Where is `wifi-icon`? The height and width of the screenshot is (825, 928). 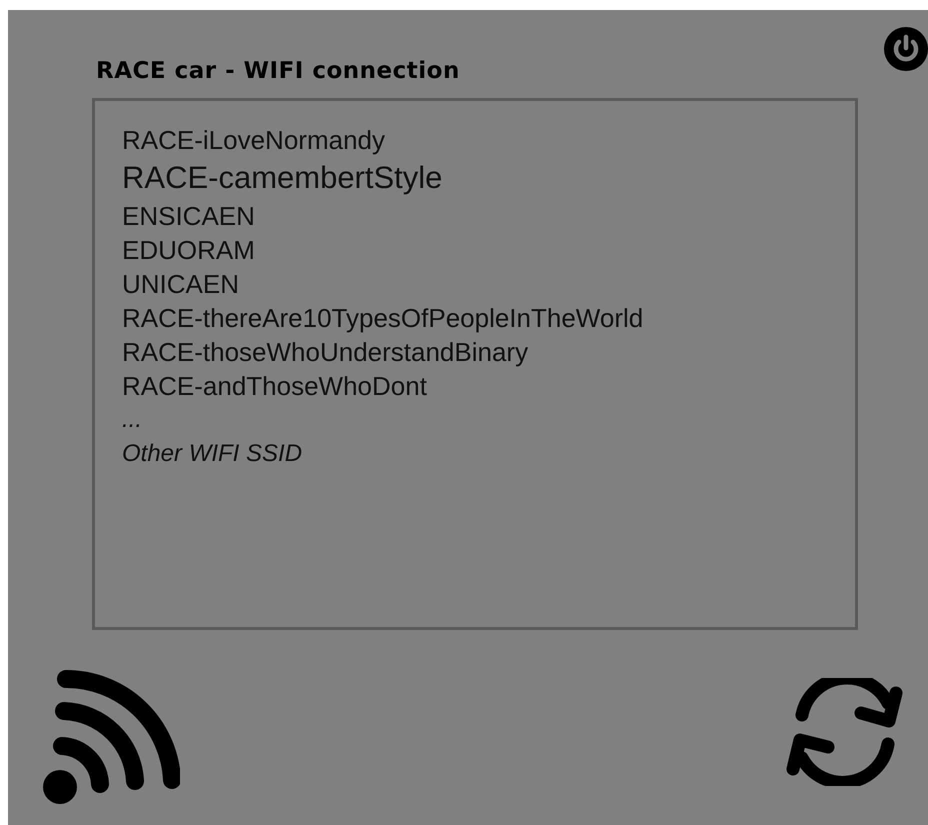
wifi-icon is located at coordinates (110, 738).